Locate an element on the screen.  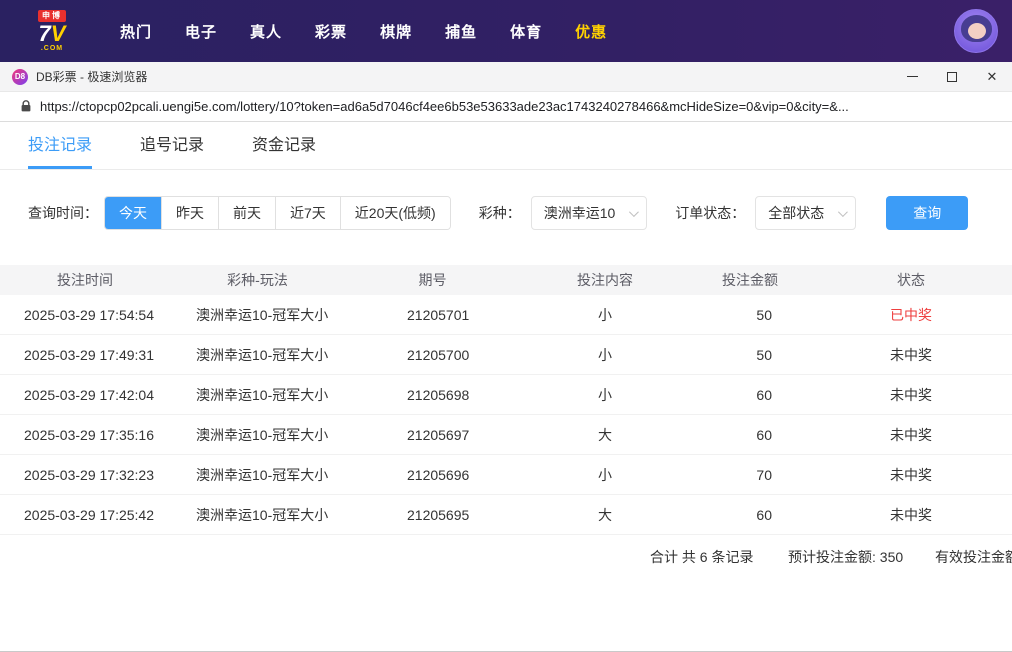
nav-item-cards: 棋牌 is located at coordinates (396, 31).